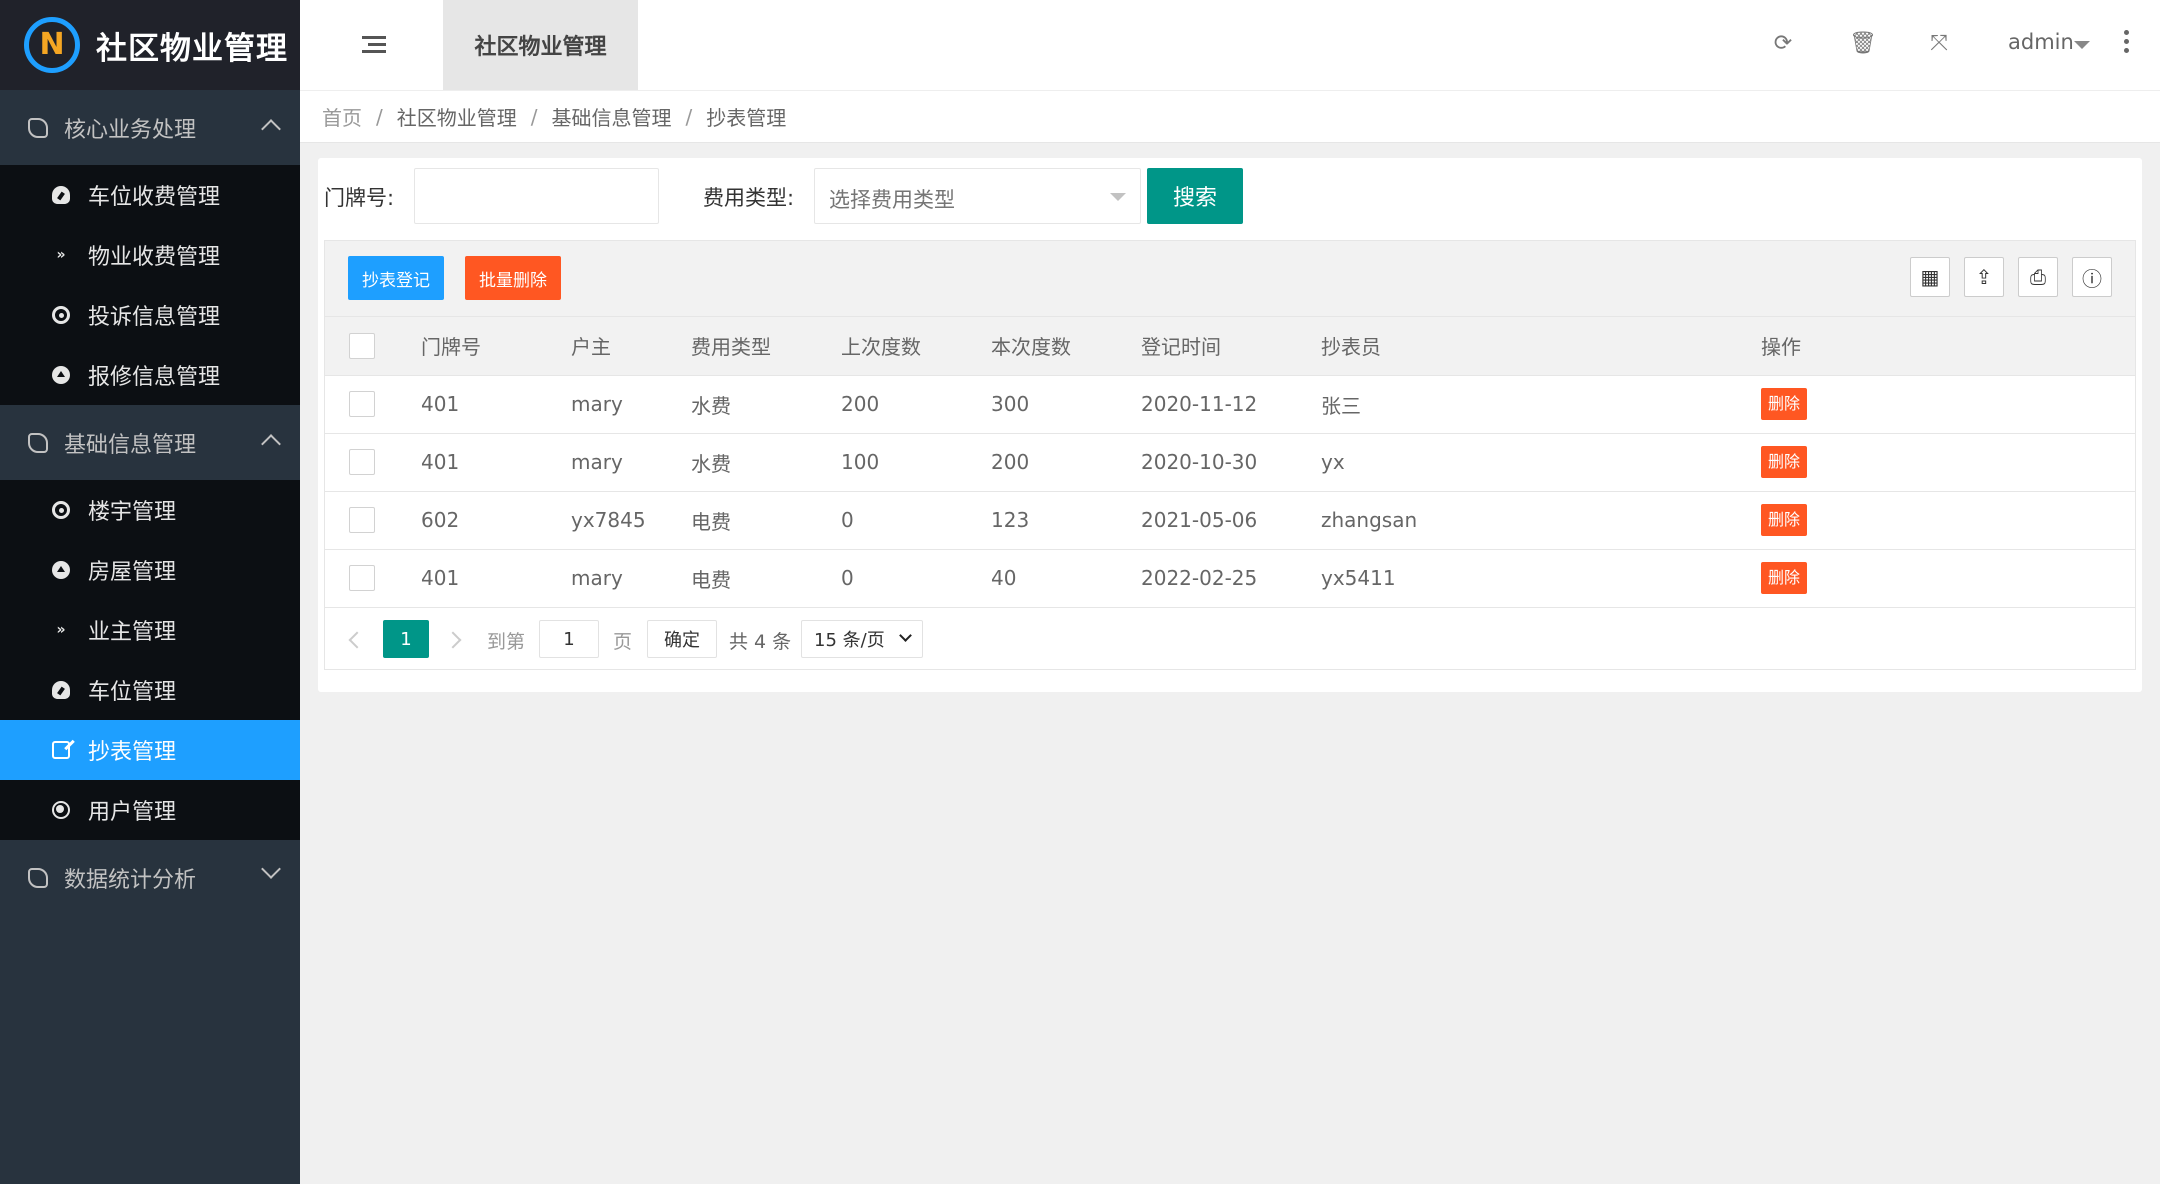 The width and height of the screenshot is (2160, 1184). I want to click on sidebar-item-parking: 车位管理, so click(150, 690).